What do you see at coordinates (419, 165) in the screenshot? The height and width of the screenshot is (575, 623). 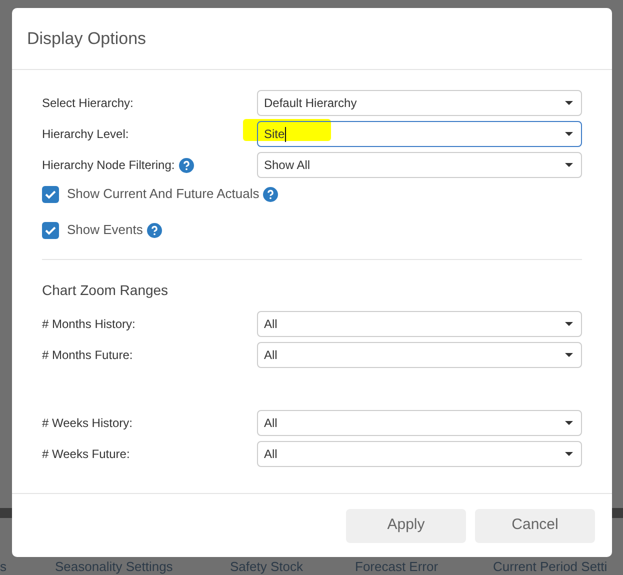 I see `dropdown: Show All` at bounding box center [419, 165].